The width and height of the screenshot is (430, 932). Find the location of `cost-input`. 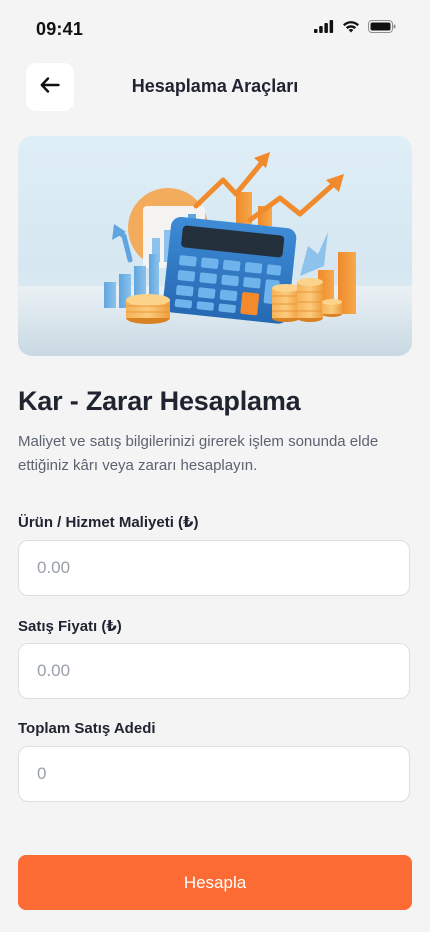

cost-input is located at coordinates (214, 568).